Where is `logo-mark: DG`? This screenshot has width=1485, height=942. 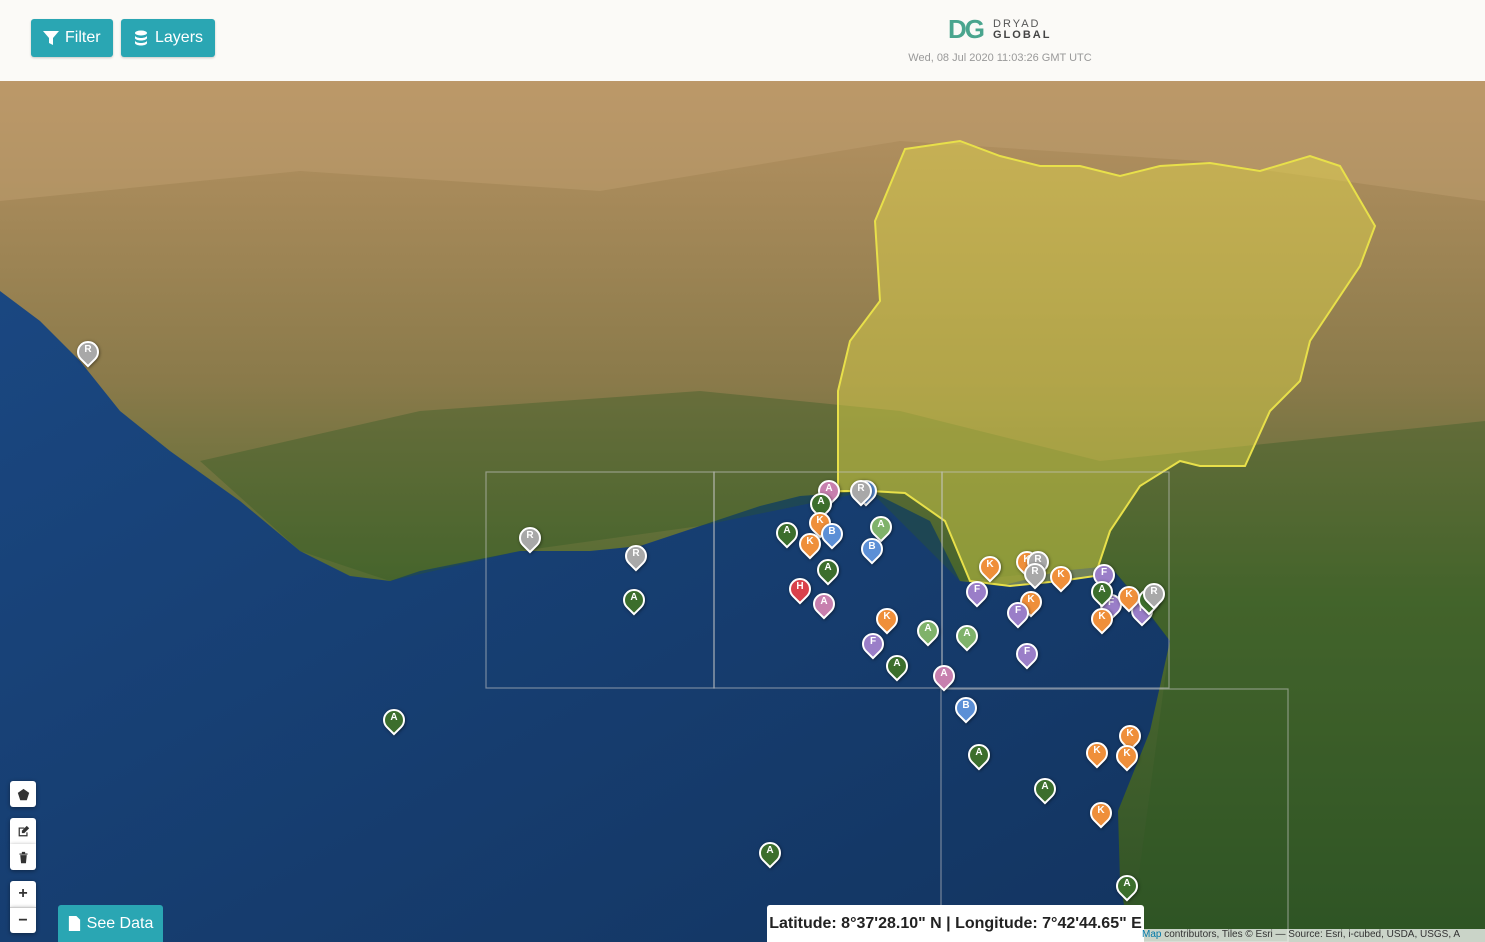 logo-mark: DG is located at coordinates (966, 29).